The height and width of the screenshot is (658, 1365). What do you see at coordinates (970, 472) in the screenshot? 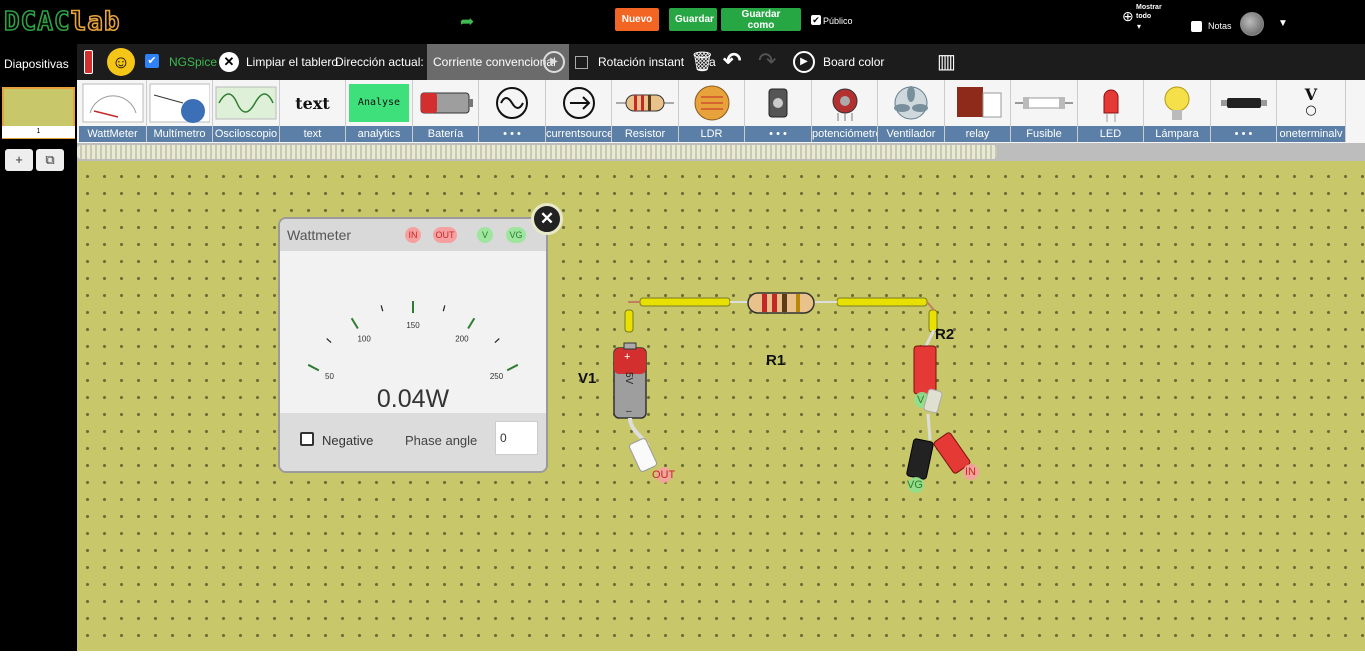
I see `probe-in-label: IN` at bounding box center [970, 472].